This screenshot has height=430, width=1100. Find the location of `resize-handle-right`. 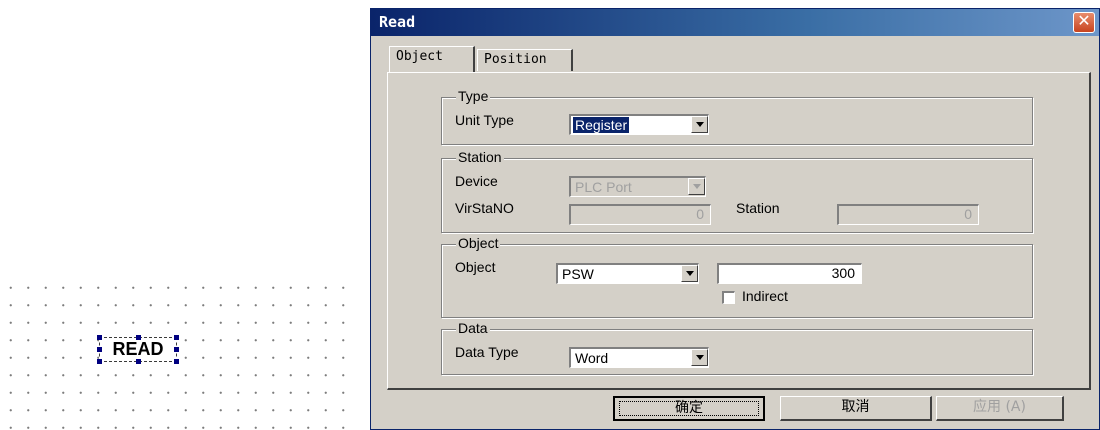

resize-handle-right is located at coordinates (176, 349).